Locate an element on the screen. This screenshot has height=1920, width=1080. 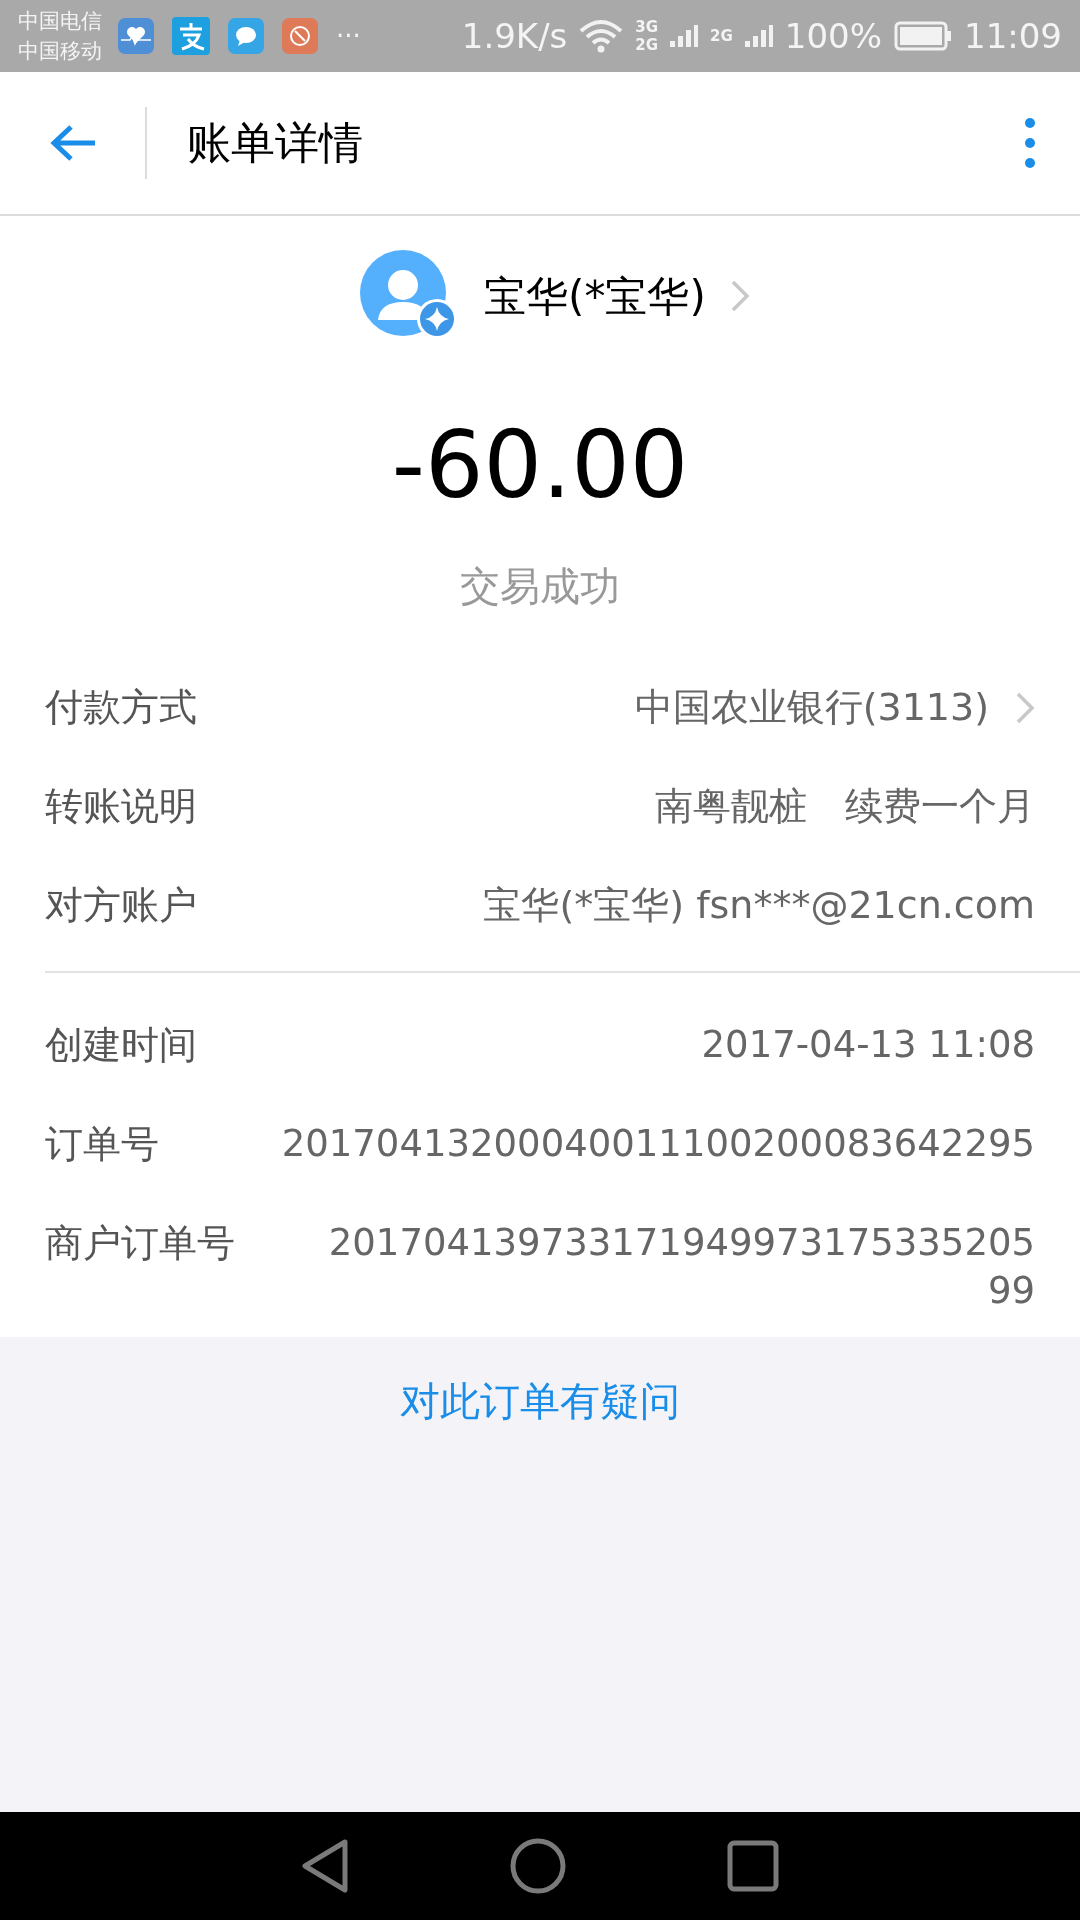
more-notifications: ··· is located at coordinates (348, 36).